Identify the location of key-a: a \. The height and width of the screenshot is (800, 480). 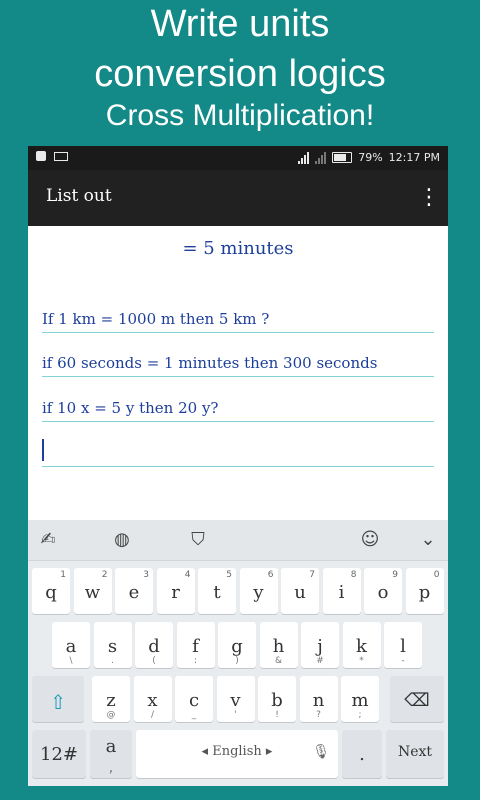
(71, 645).